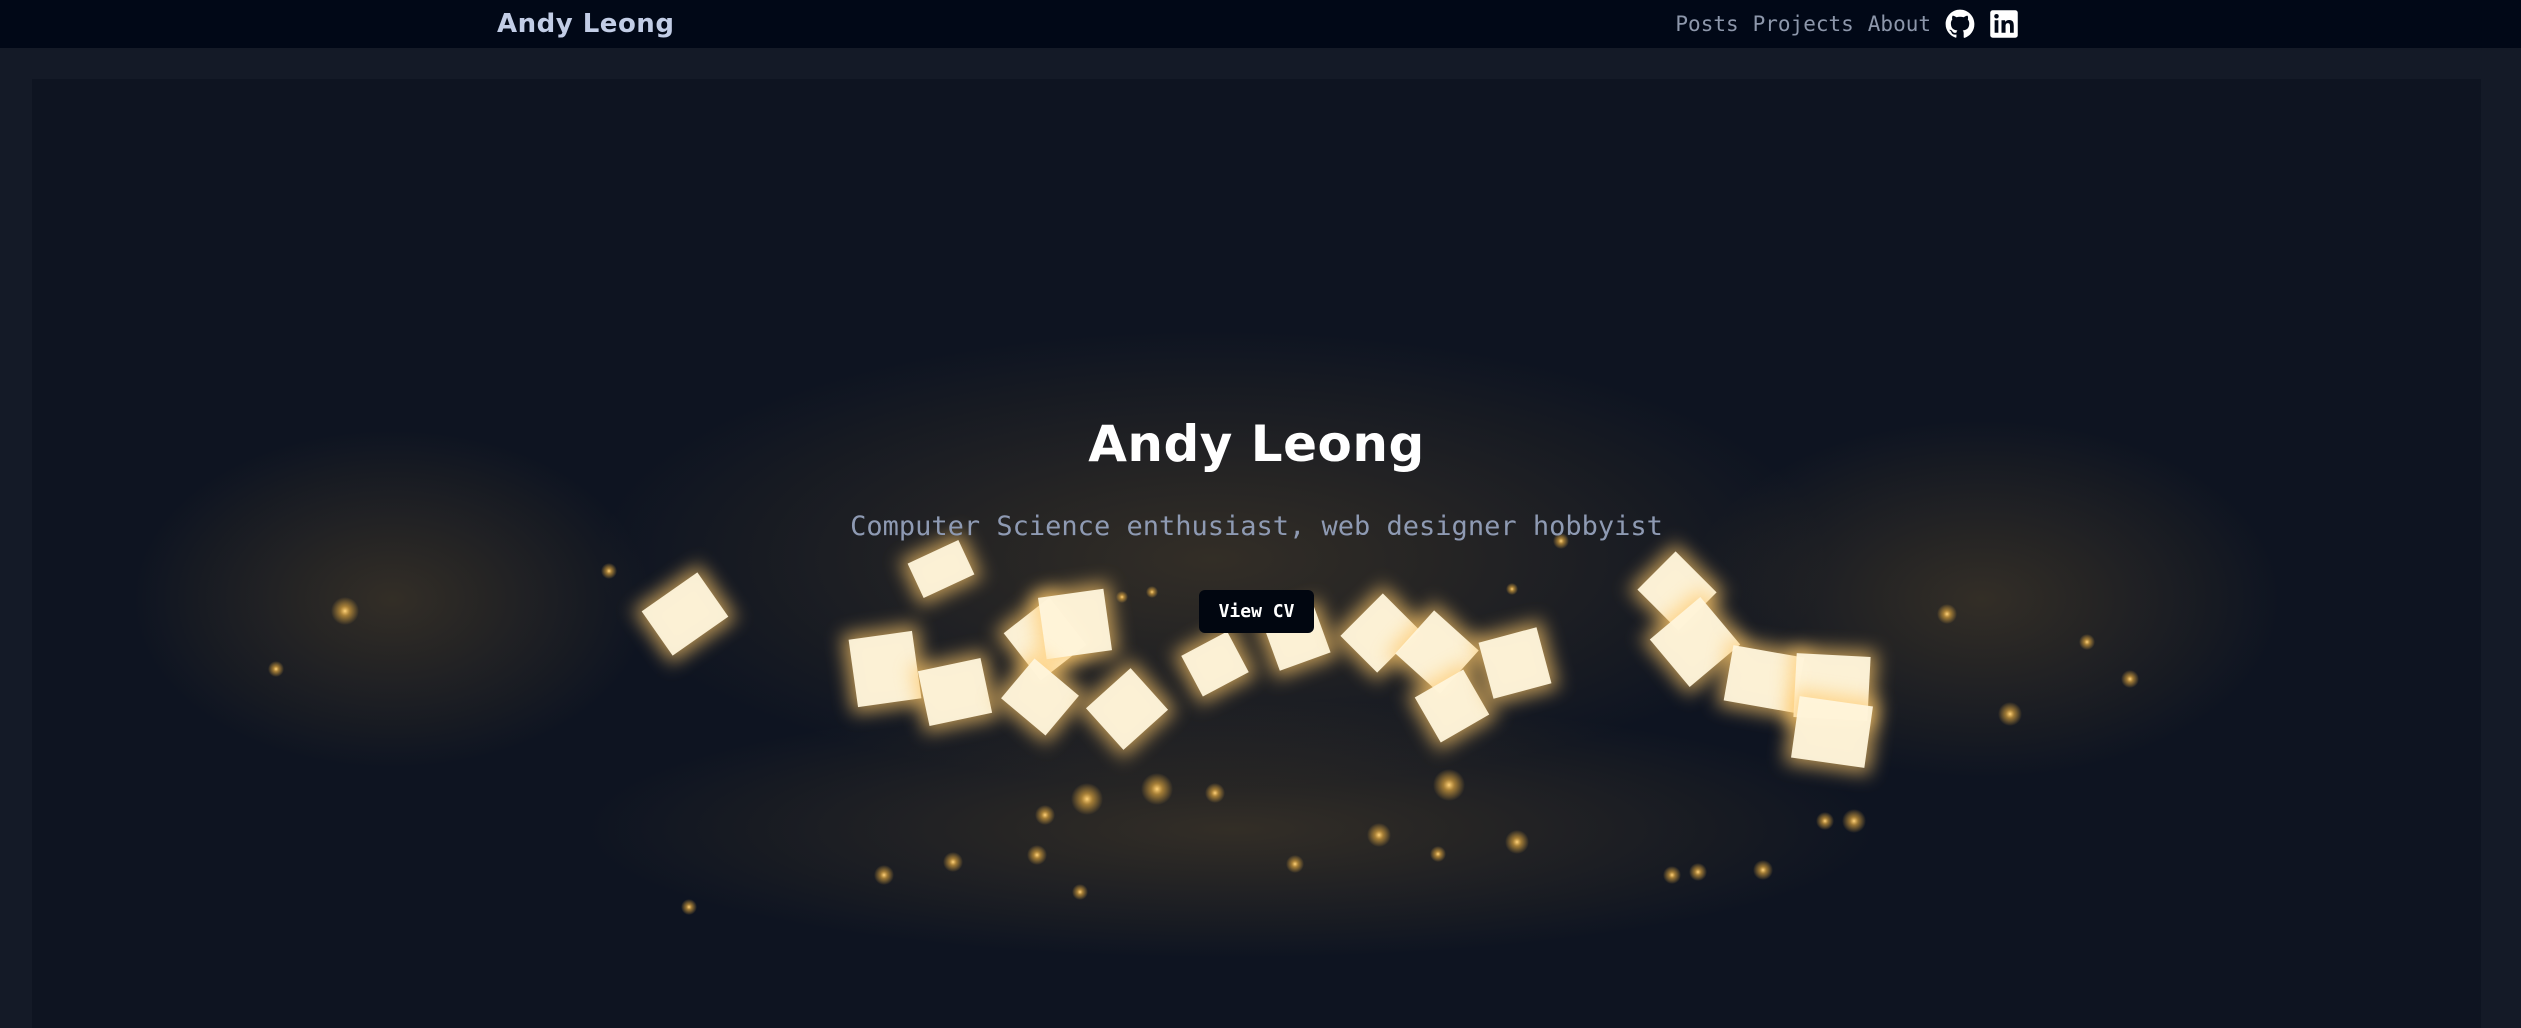  I want to click on nav-link-posts: Posts, so click(1706, 24).